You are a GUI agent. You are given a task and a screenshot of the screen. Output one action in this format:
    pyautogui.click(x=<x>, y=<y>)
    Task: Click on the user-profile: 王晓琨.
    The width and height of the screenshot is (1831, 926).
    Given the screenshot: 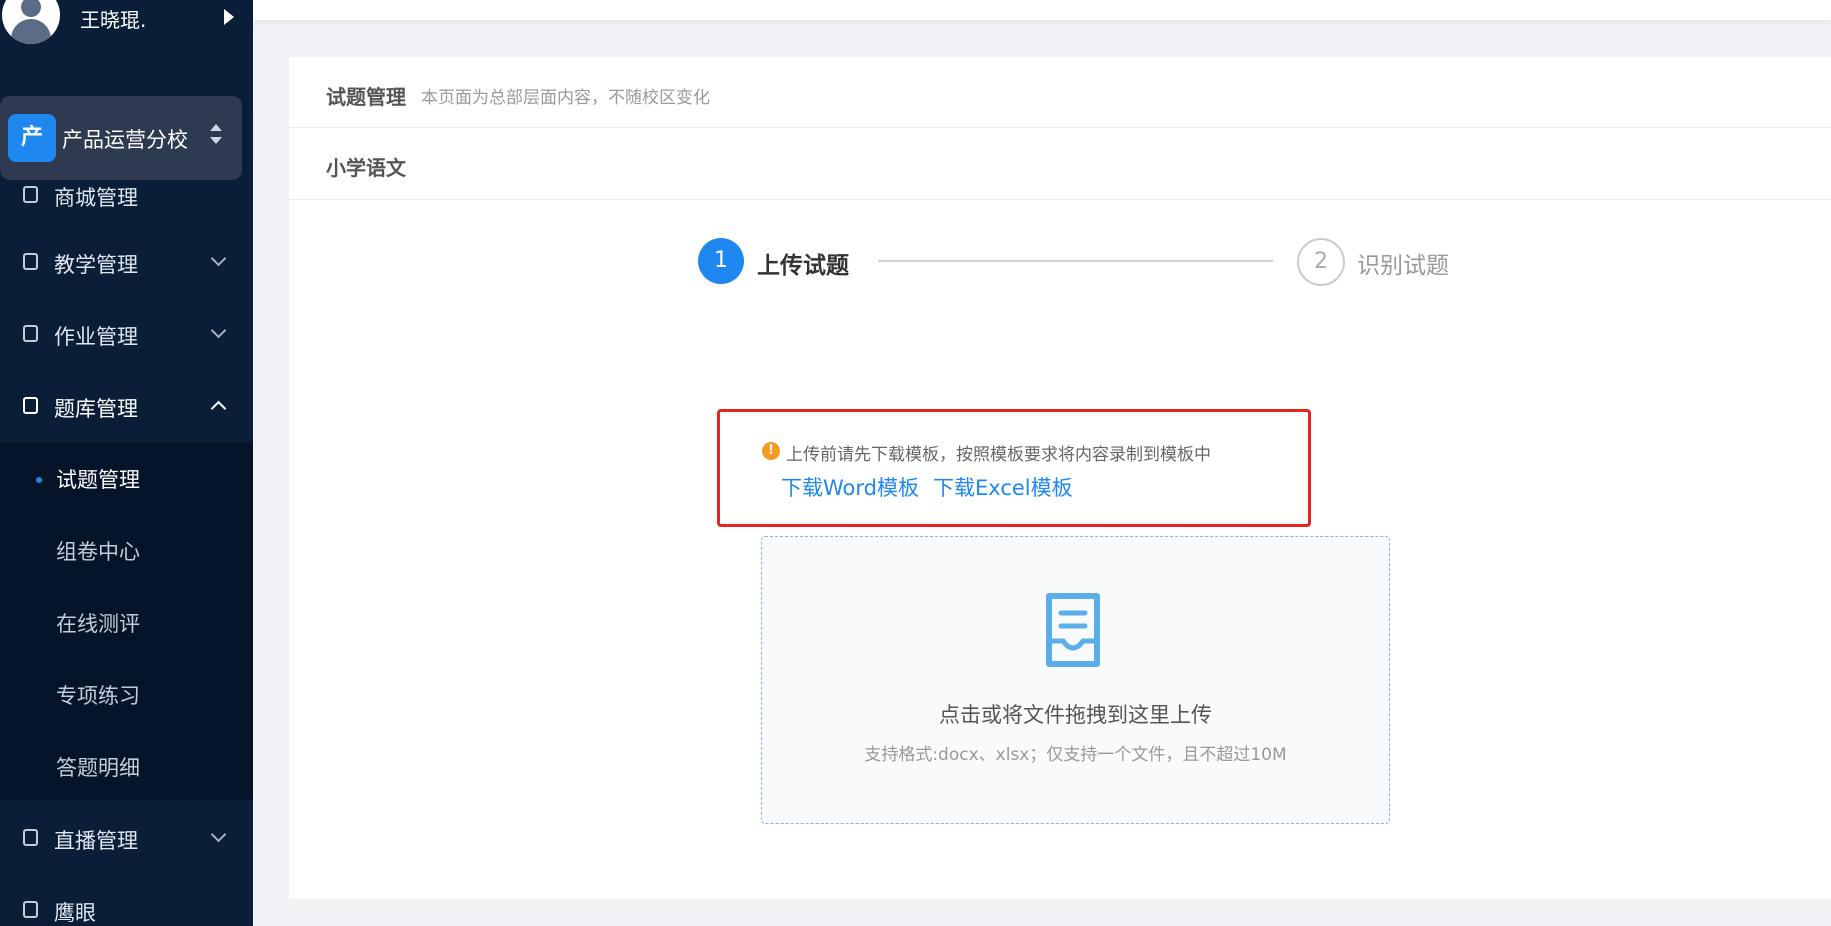 What is the action you would take?
    pyautogui.click(x=126, y=22)
    